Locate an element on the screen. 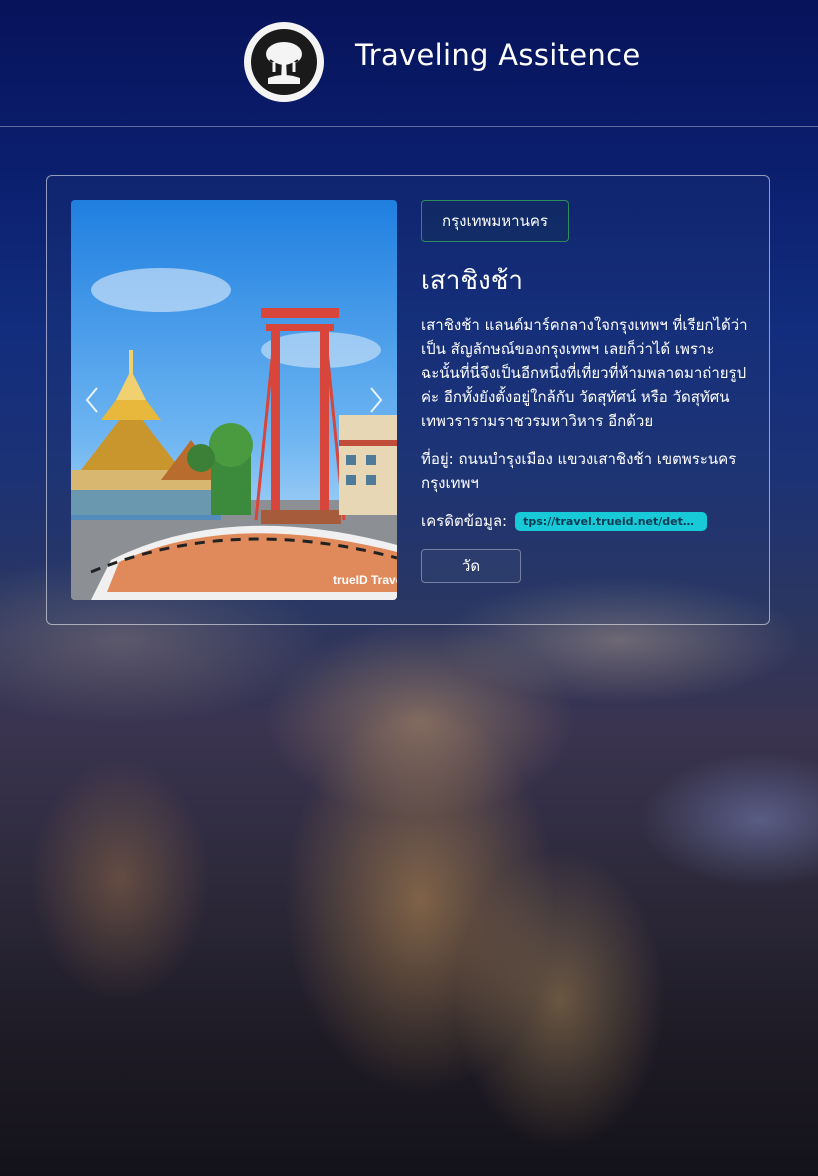 The image size is (818, 1176). tree-logo-icon is located at coordinates (284, 62).